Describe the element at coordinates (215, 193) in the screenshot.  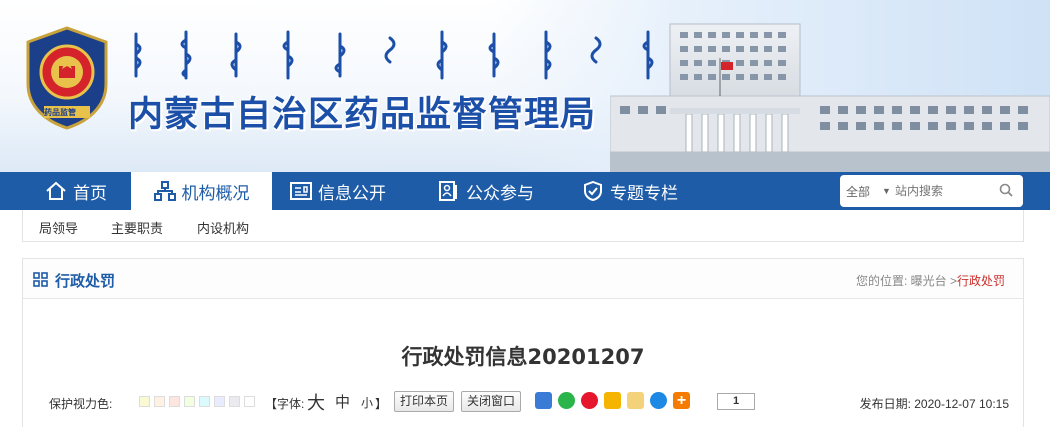
I see `nav-item-label: 机构概况` at that location.